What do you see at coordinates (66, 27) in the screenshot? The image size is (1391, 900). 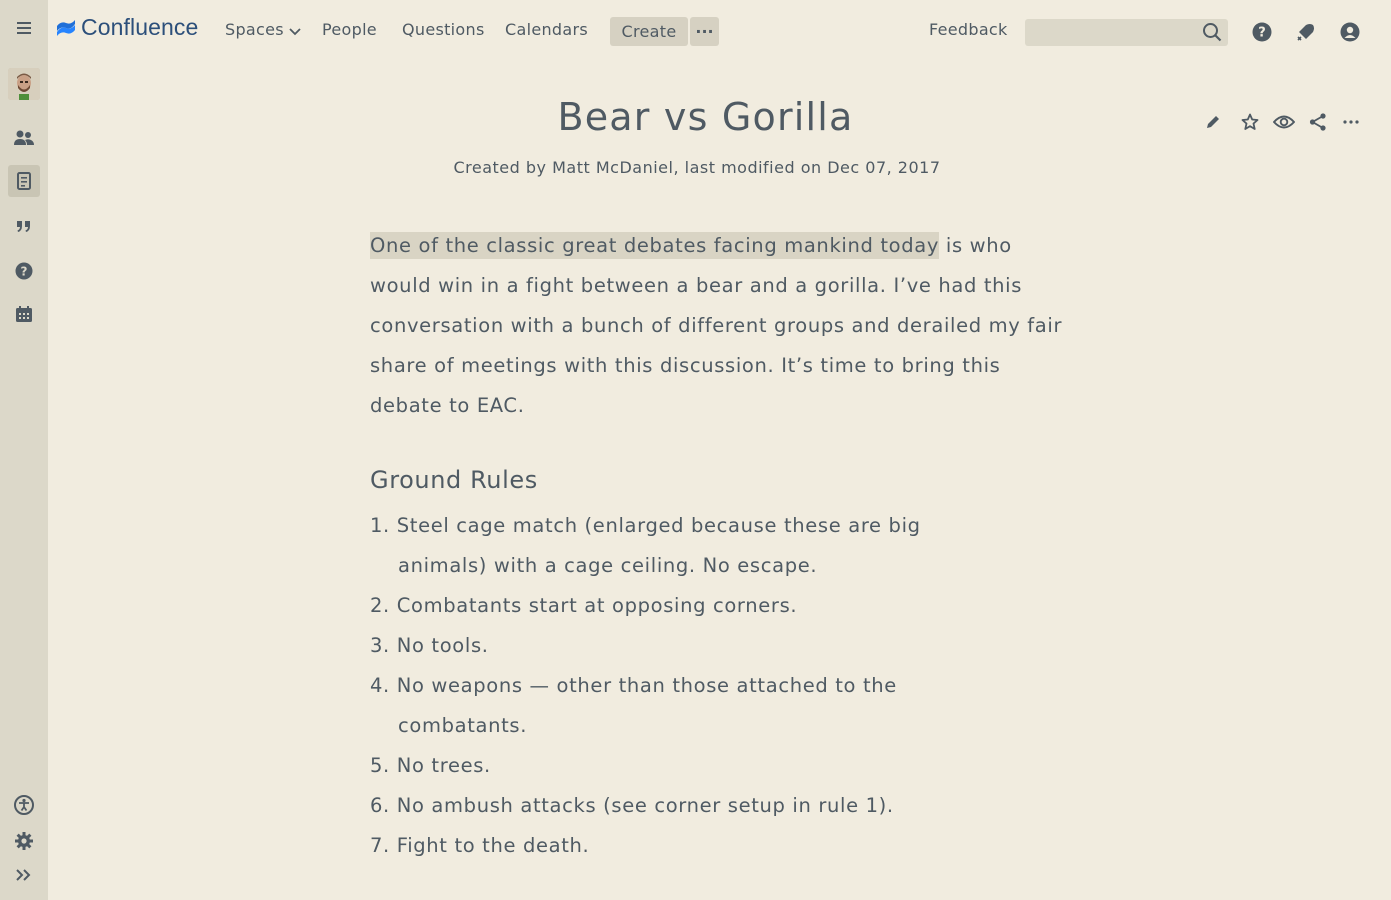 I see `confluence-logo-icon` at bounding box center [66, 27].